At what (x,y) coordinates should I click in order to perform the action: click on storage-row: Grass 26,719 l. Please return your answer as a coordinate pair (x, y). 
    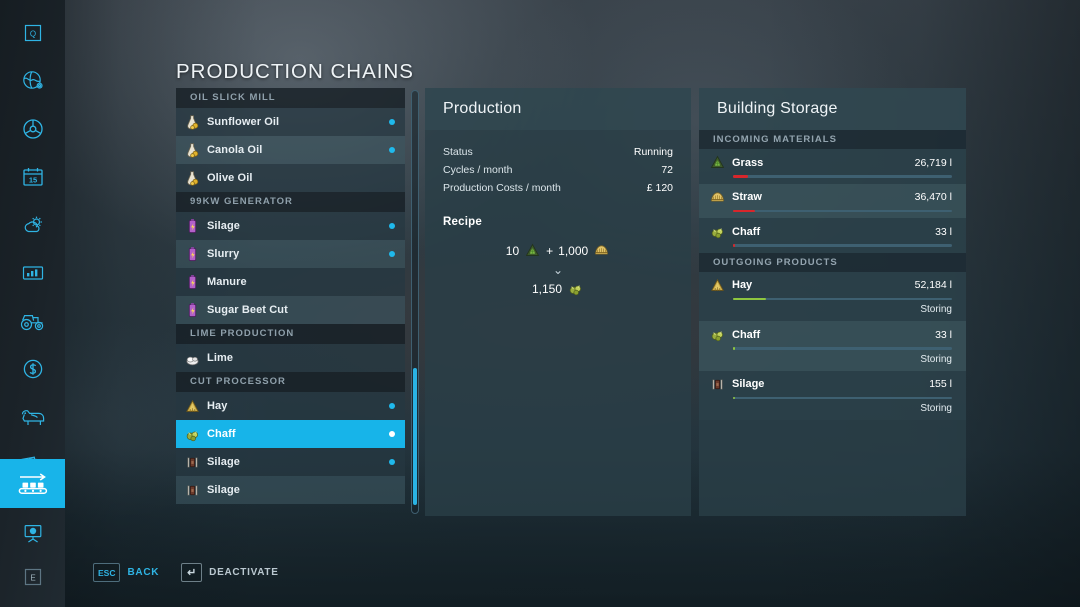
    Looking at the image, I should click on (832, 166).